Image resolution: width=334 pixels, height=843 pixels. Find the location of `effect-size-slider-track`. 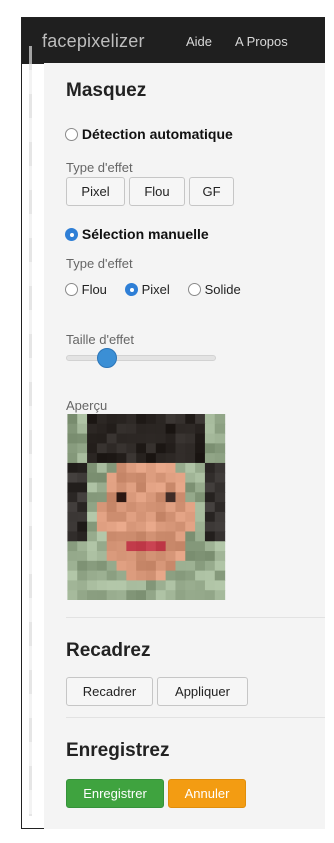

effect-size-slider-track is located at coordinates (141, 358).